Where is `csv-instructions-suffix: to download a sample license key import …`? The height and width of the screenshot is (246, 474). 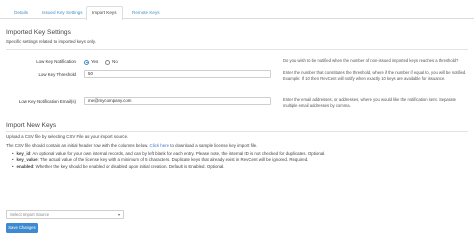 csv-instructions-suffix: to download a sample license key import … is located at coordinates (214, 145).